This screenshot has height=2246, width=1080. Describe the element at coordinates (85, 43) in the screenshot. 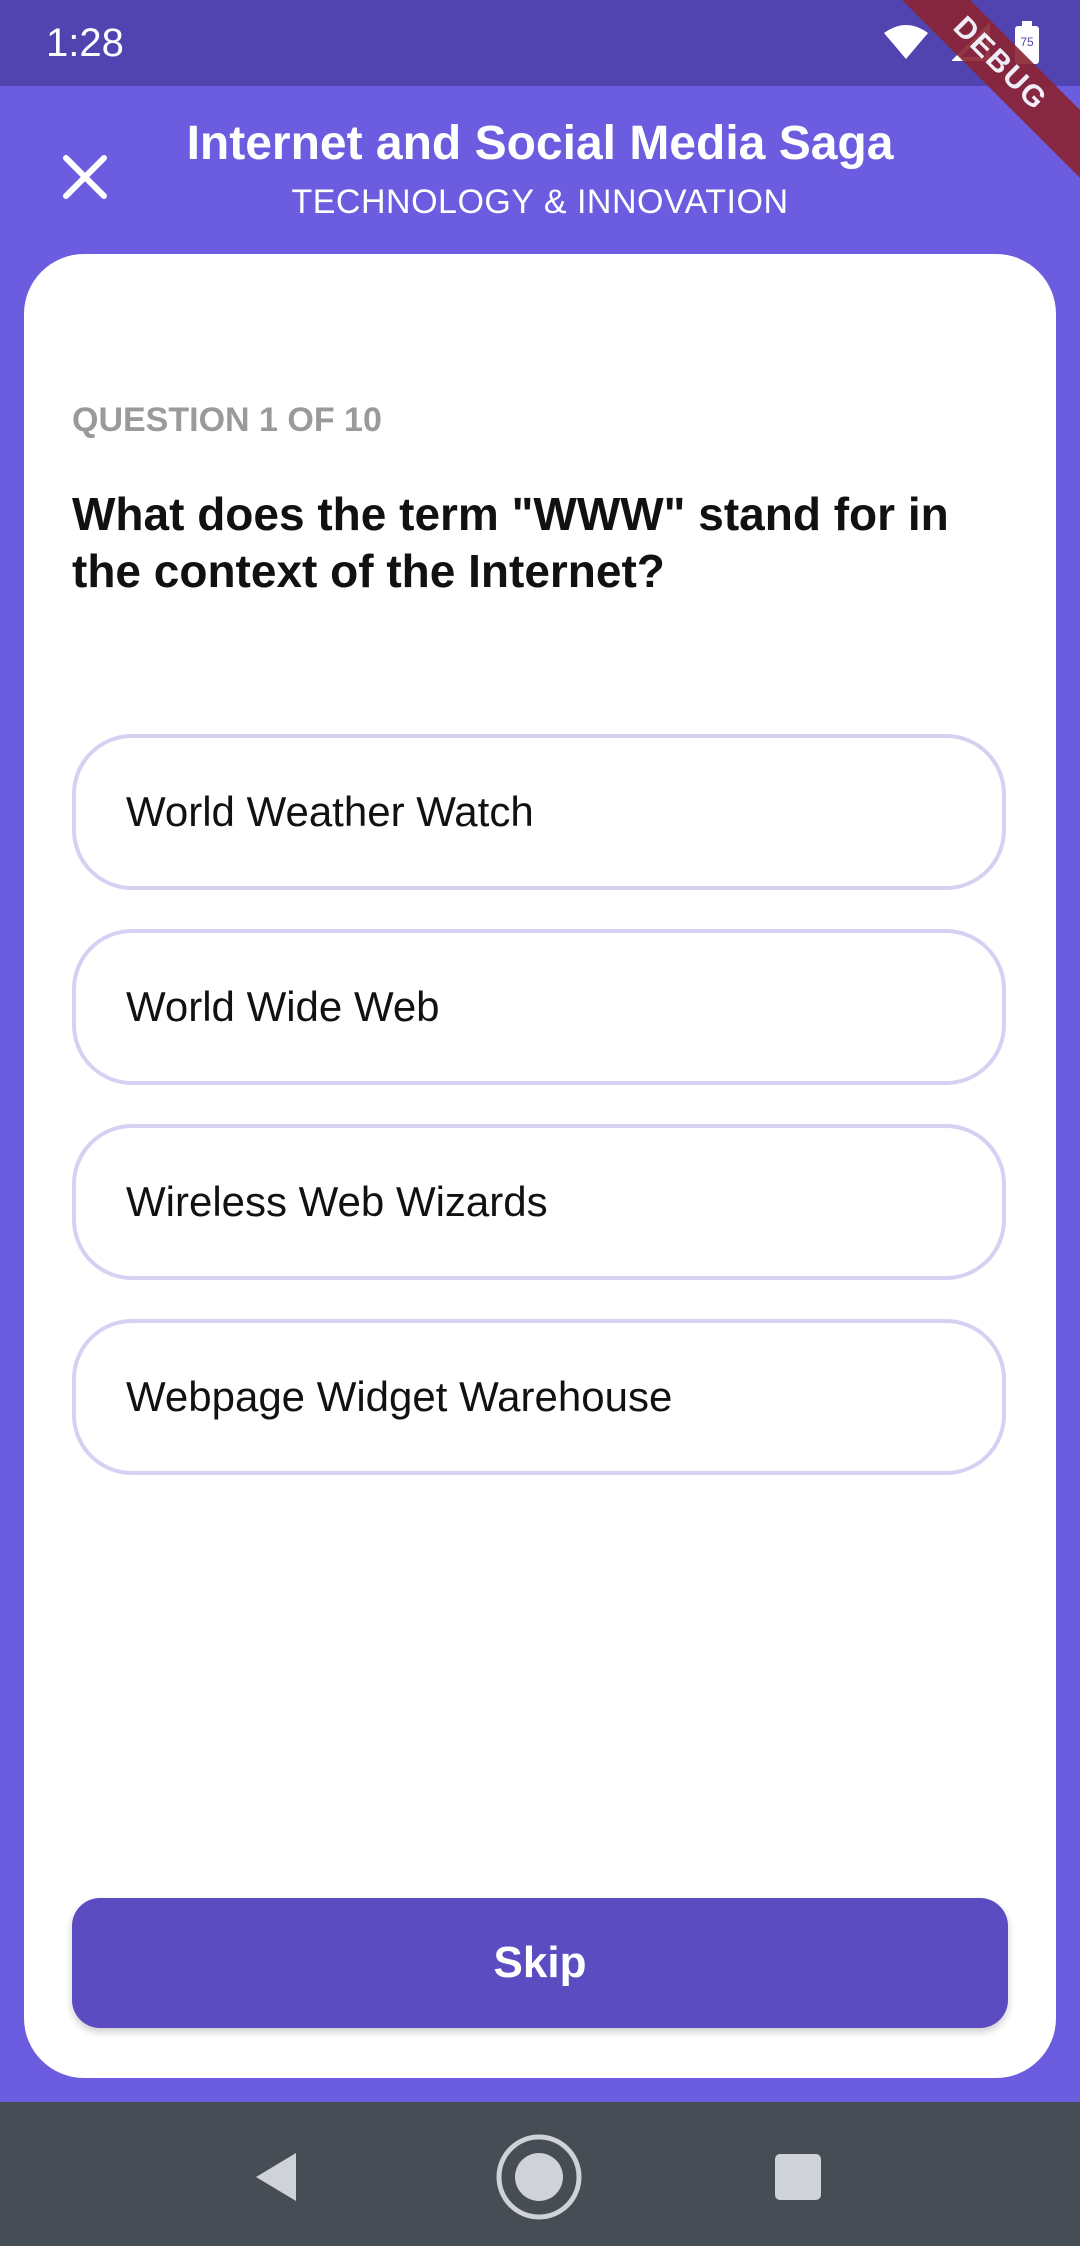

I see `status-time: 1:28` at that location.